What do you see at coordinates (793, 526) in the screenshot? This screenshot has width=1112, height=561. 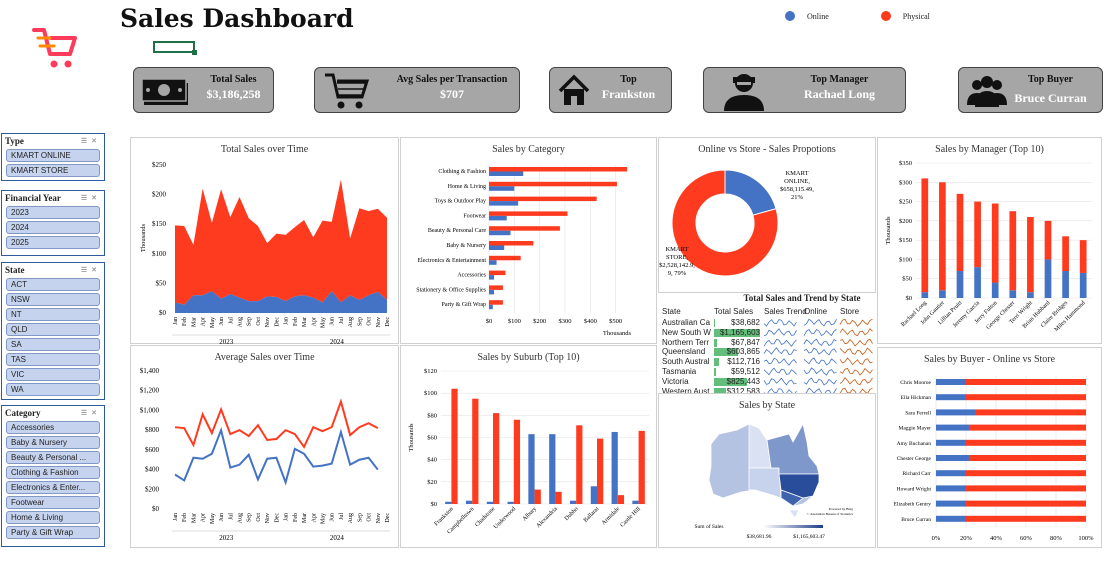 I see `map-color-scale` at bounding box center [793, 526].